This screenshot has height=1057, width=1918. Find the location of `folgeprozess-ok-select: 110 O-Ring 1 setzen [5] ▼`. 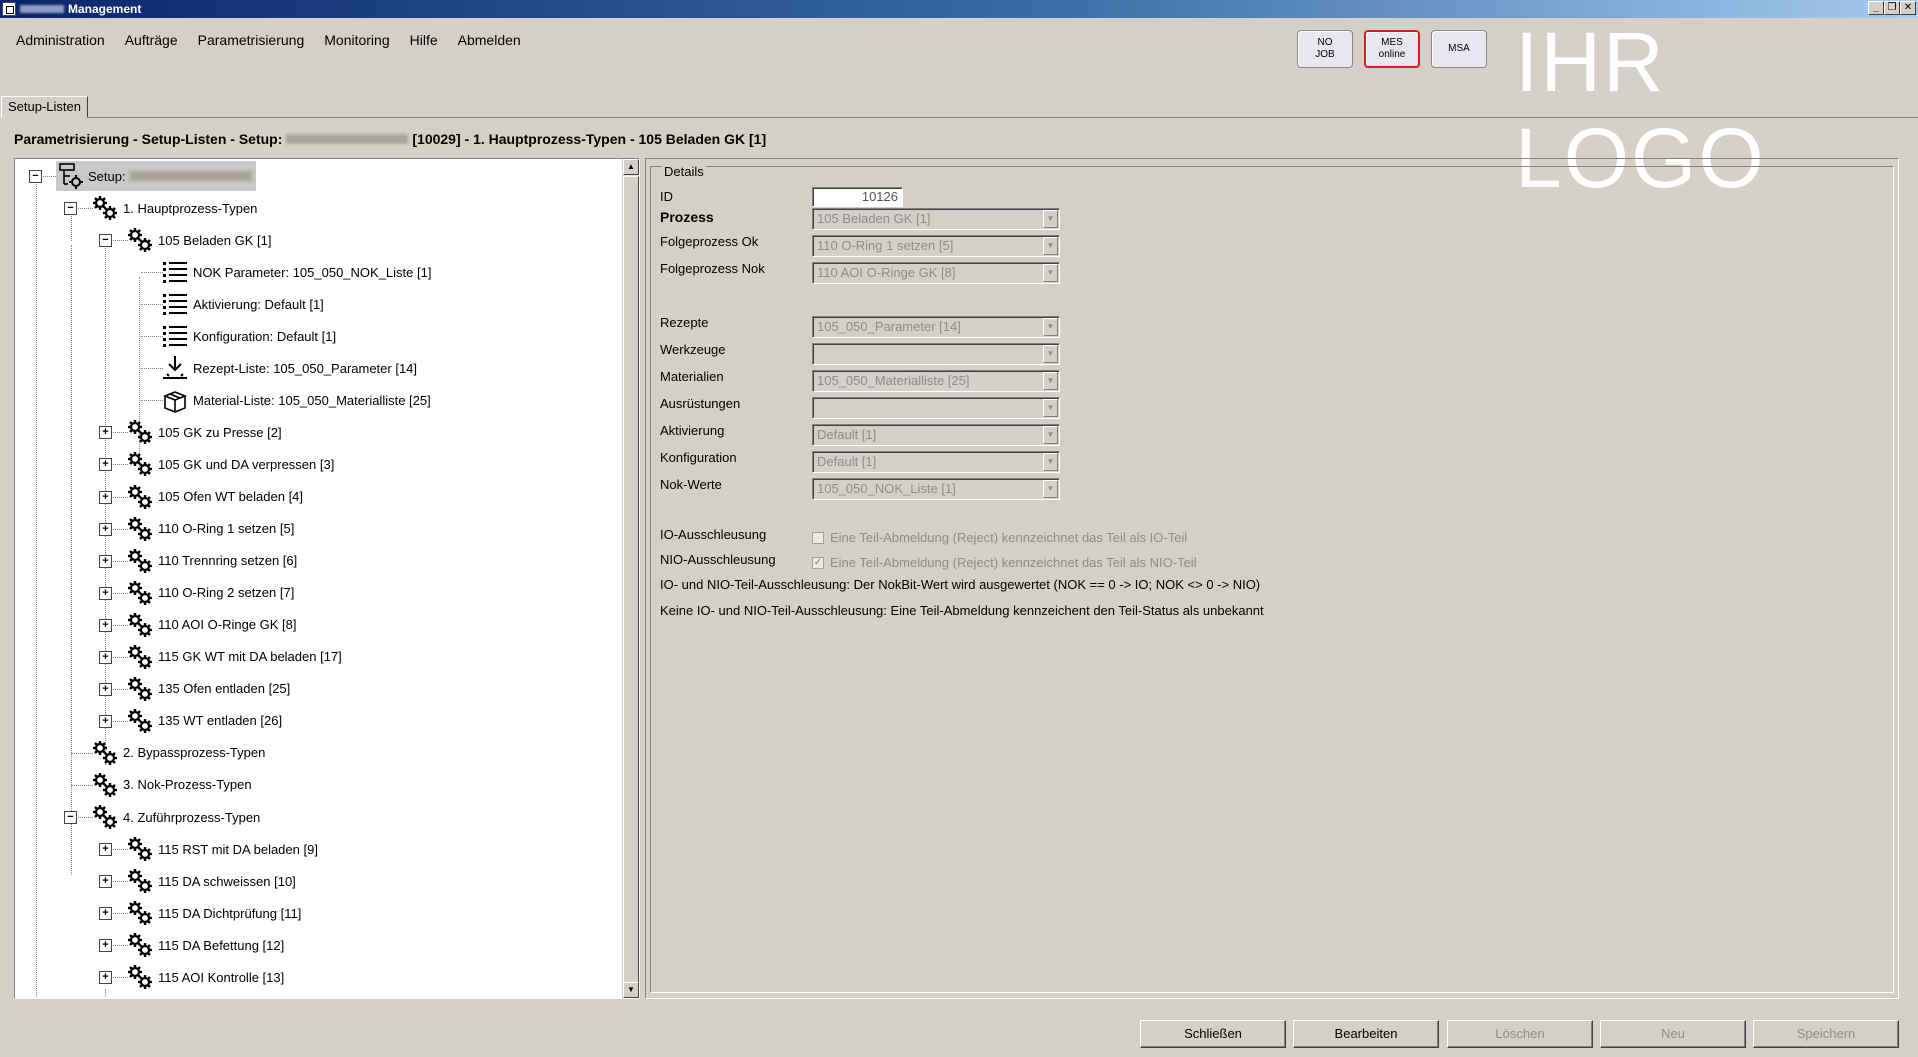

folgeprozess-ok-select: 110 O-Ring 1 setzen [5] ▼ is located at coordinates (936, 246).